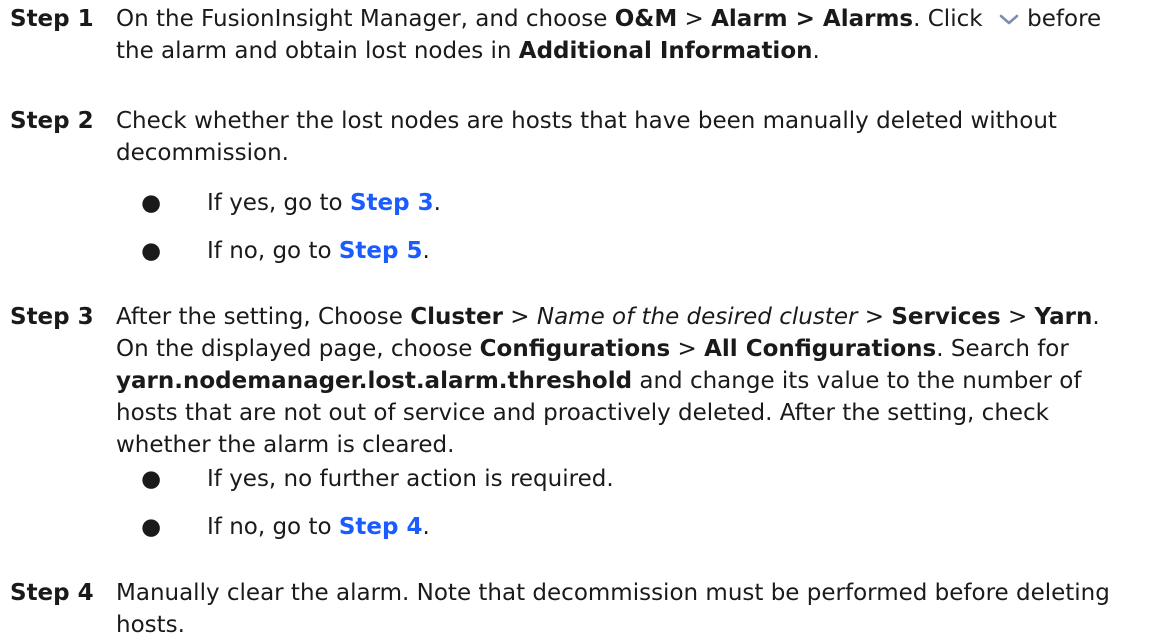 The height and width of the screenshot is (641, 1176). I want to click on menu-path-om: O&M, so click(646, 19).